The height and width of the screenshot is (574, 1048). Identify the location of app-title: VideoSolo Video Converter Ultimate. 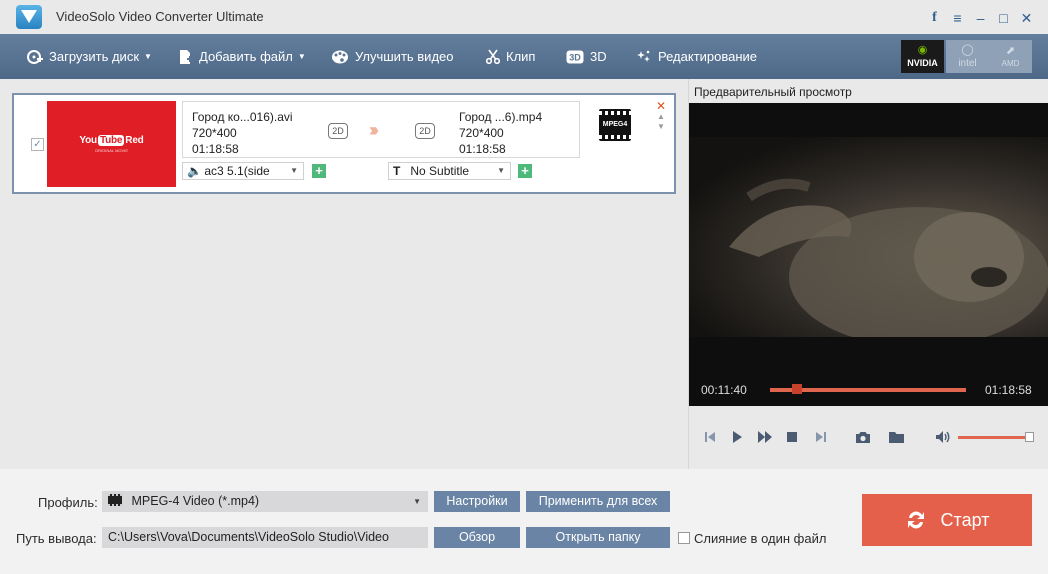
(160, 16).